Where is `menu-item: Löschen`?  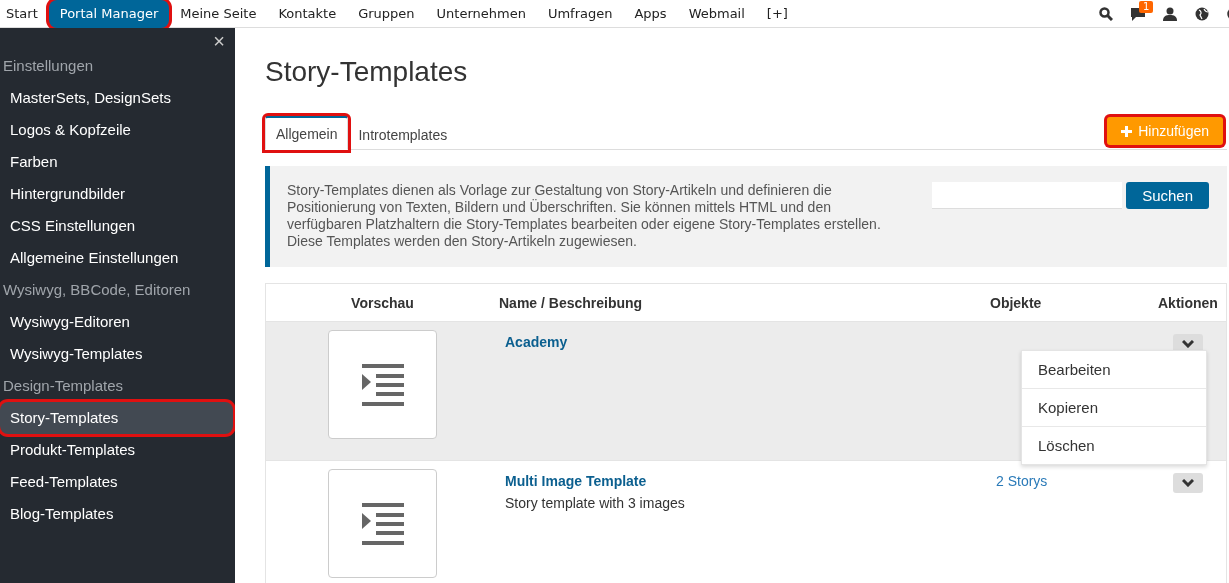 menu-item: Löschen is located at coordinates (1114, 445).